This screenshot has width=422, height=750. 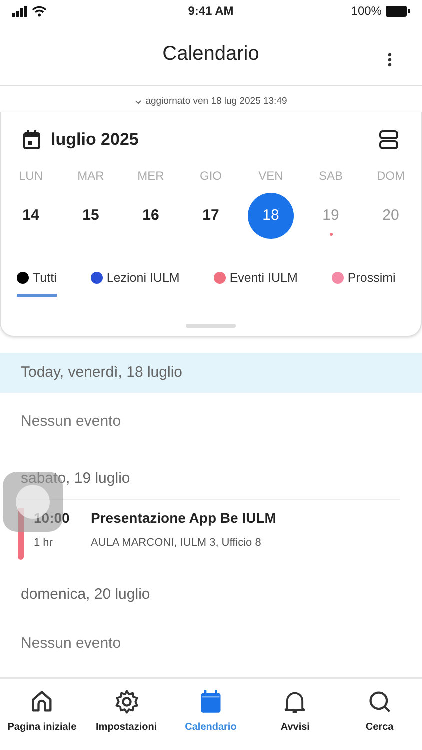 I want to click on drag-handle, so click(x=211, y=326).